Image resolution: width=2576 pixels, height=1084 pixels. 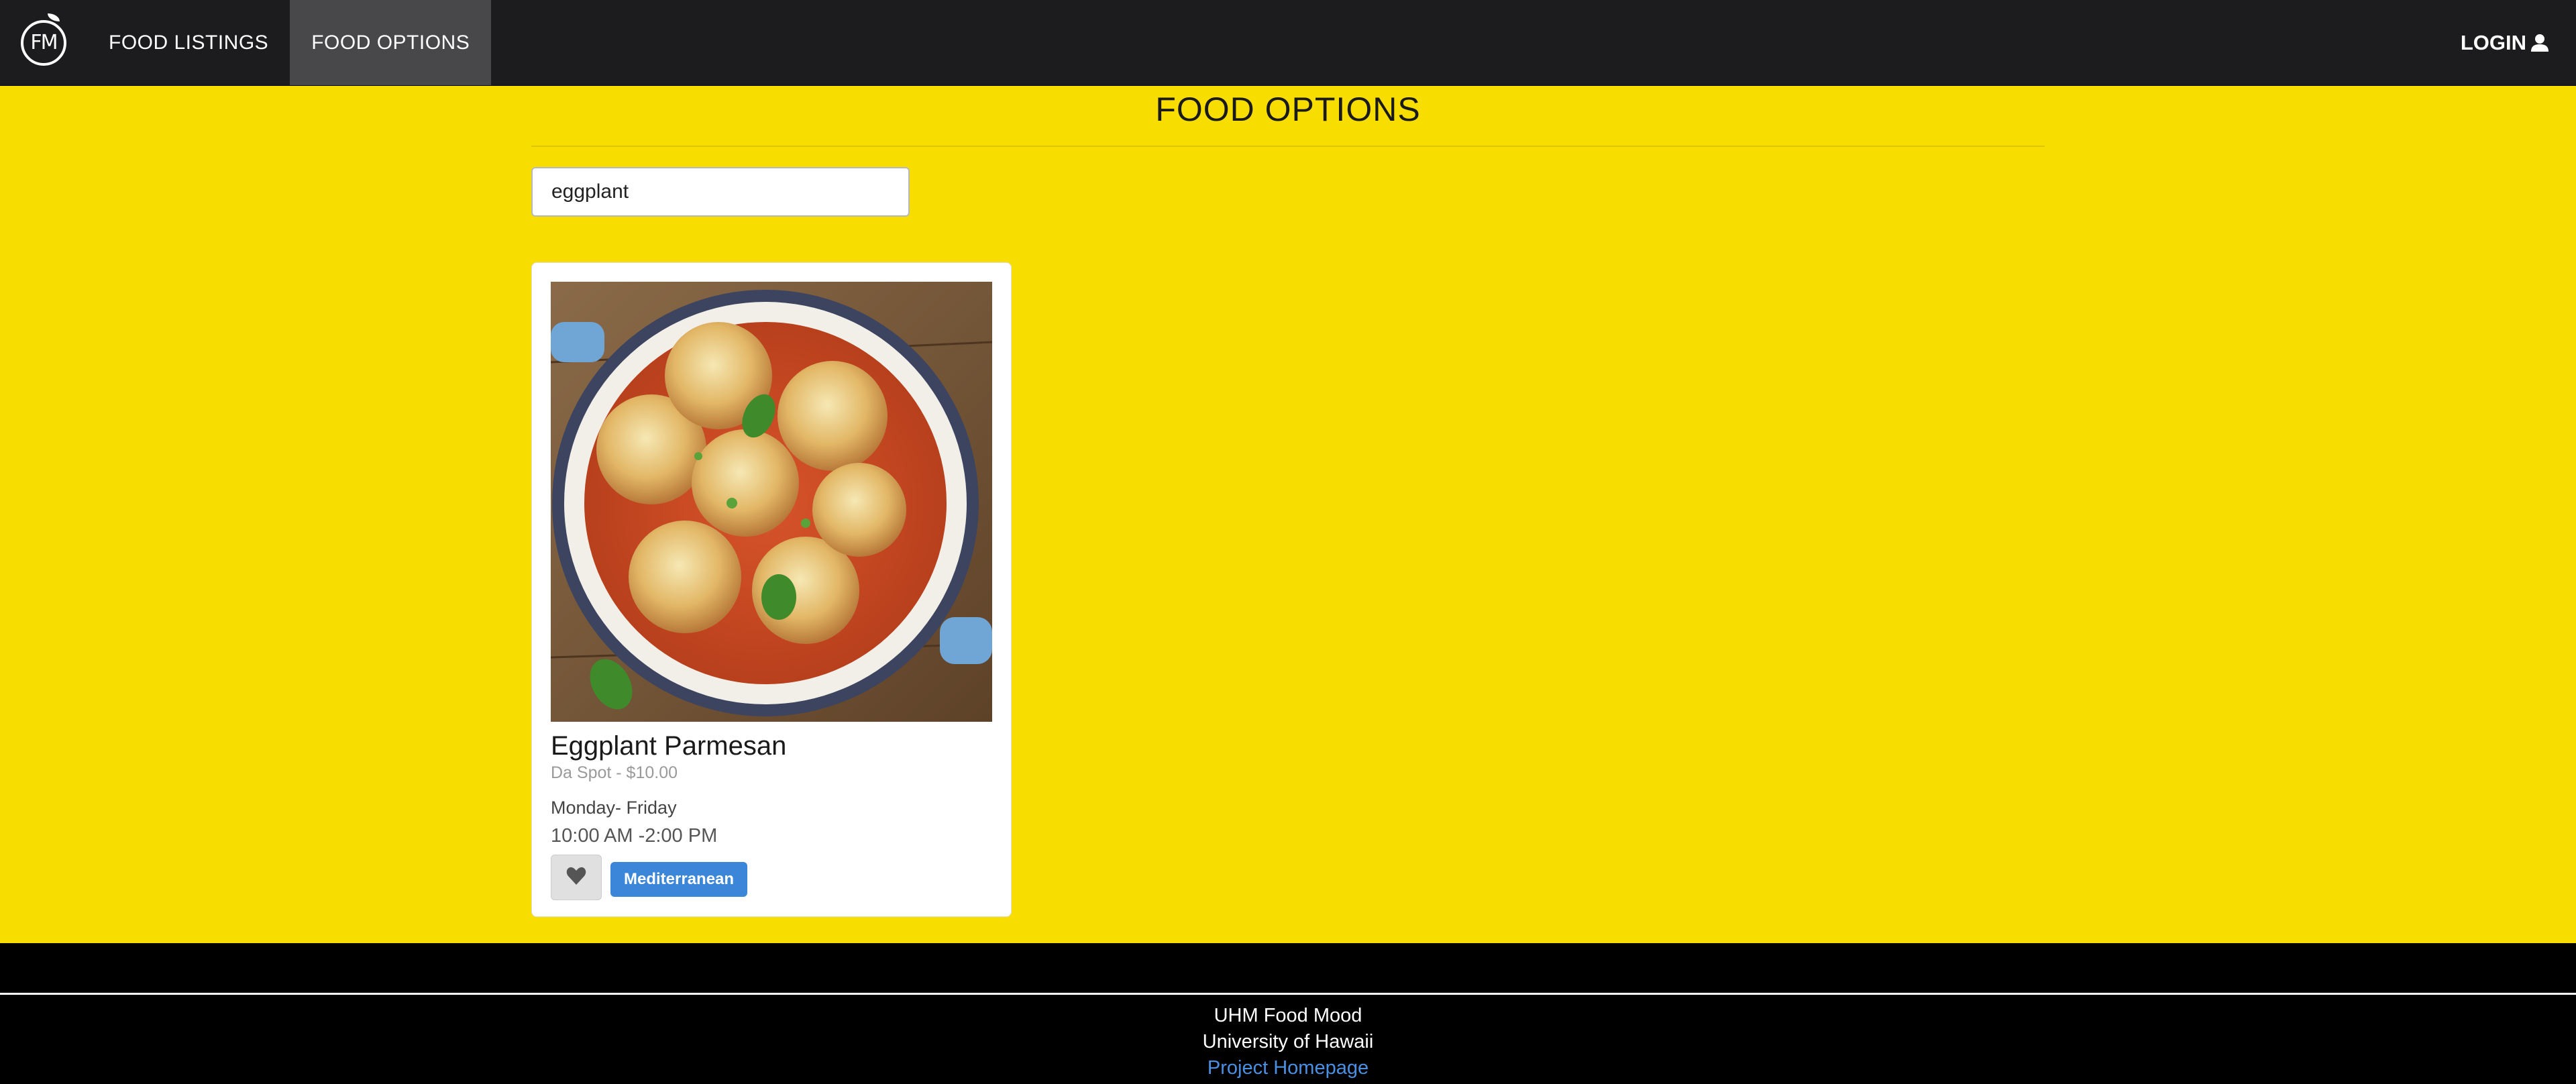 I want to click on leaf-icon, so click(x=54, y=17).